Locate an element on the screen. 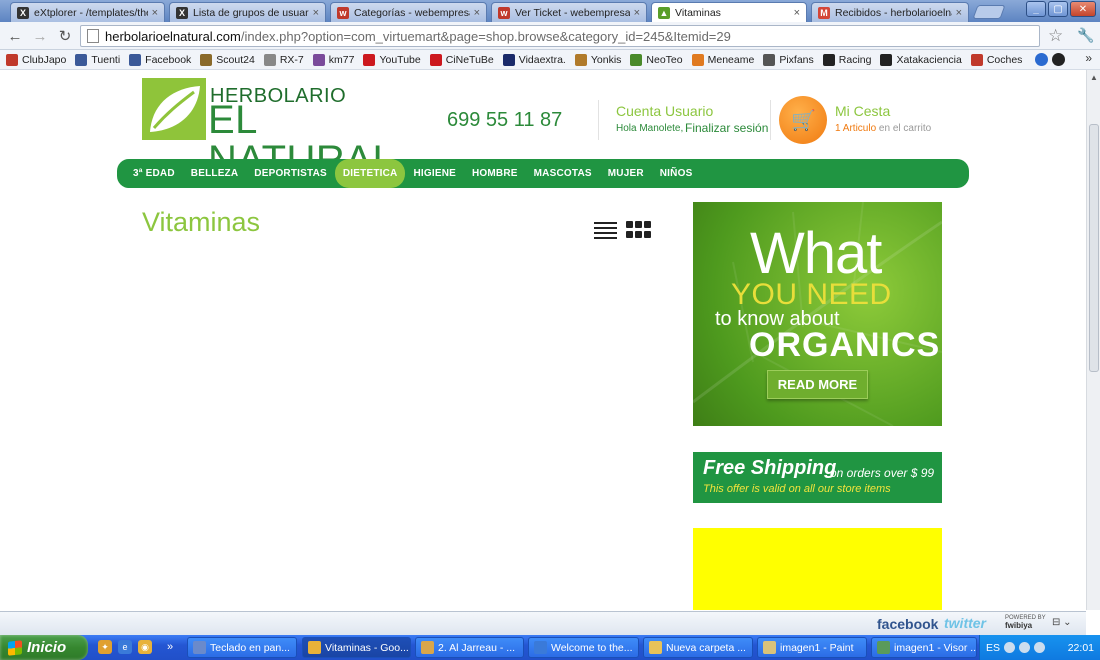 This screenshot has width=1100, height=660. bookmark-item: Yonkis is located at coordinates (598, 59).